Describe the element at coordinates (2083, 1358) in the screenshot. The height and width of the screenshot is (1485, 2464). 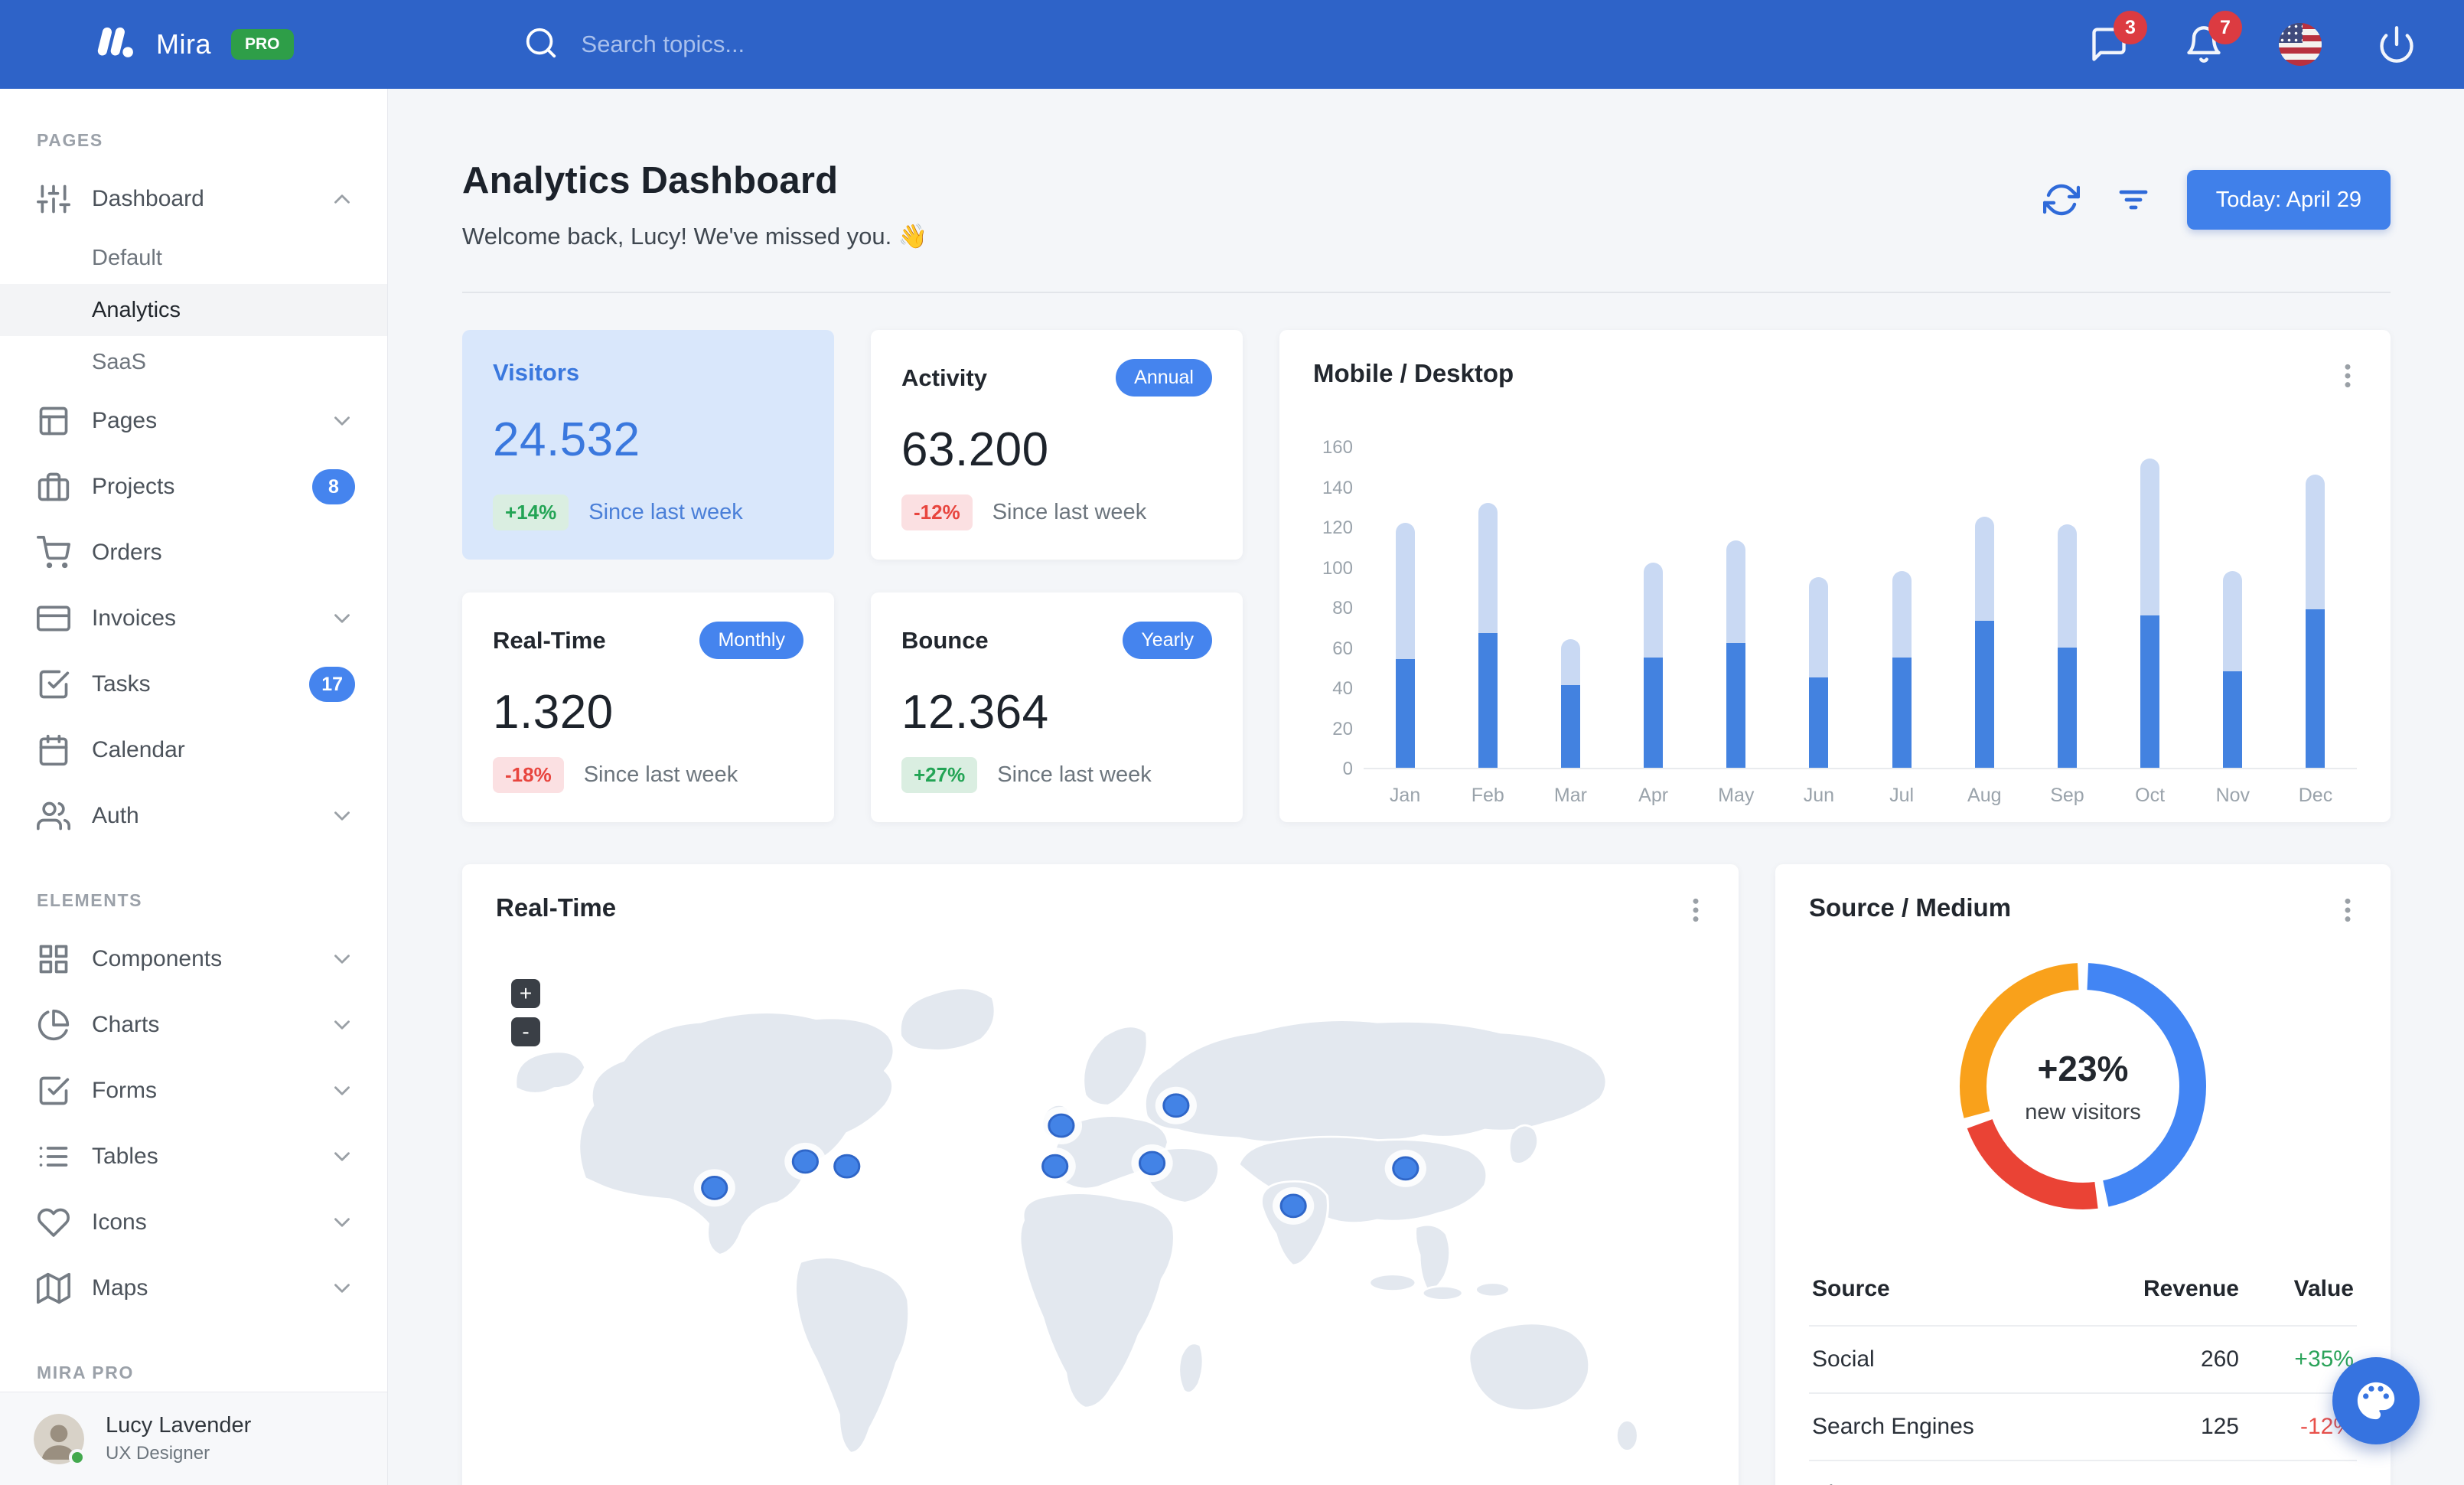
I see `source-table-row-social: Social 260 +35%` at that location.